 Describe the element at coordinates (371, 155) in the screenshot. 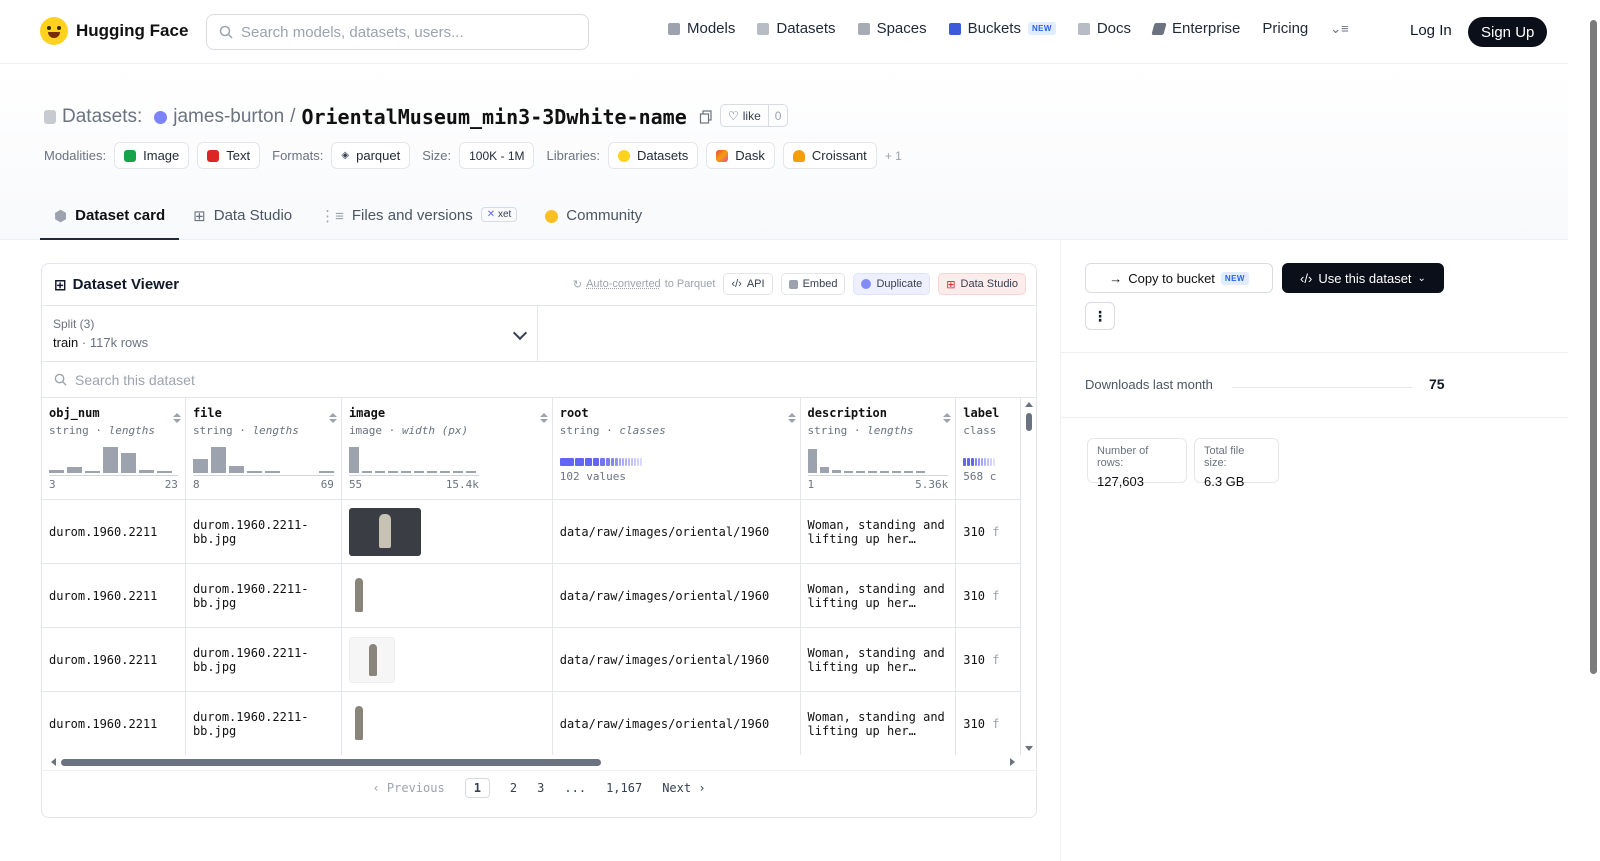

I see `format-chip: ◈ parquet` at that location.